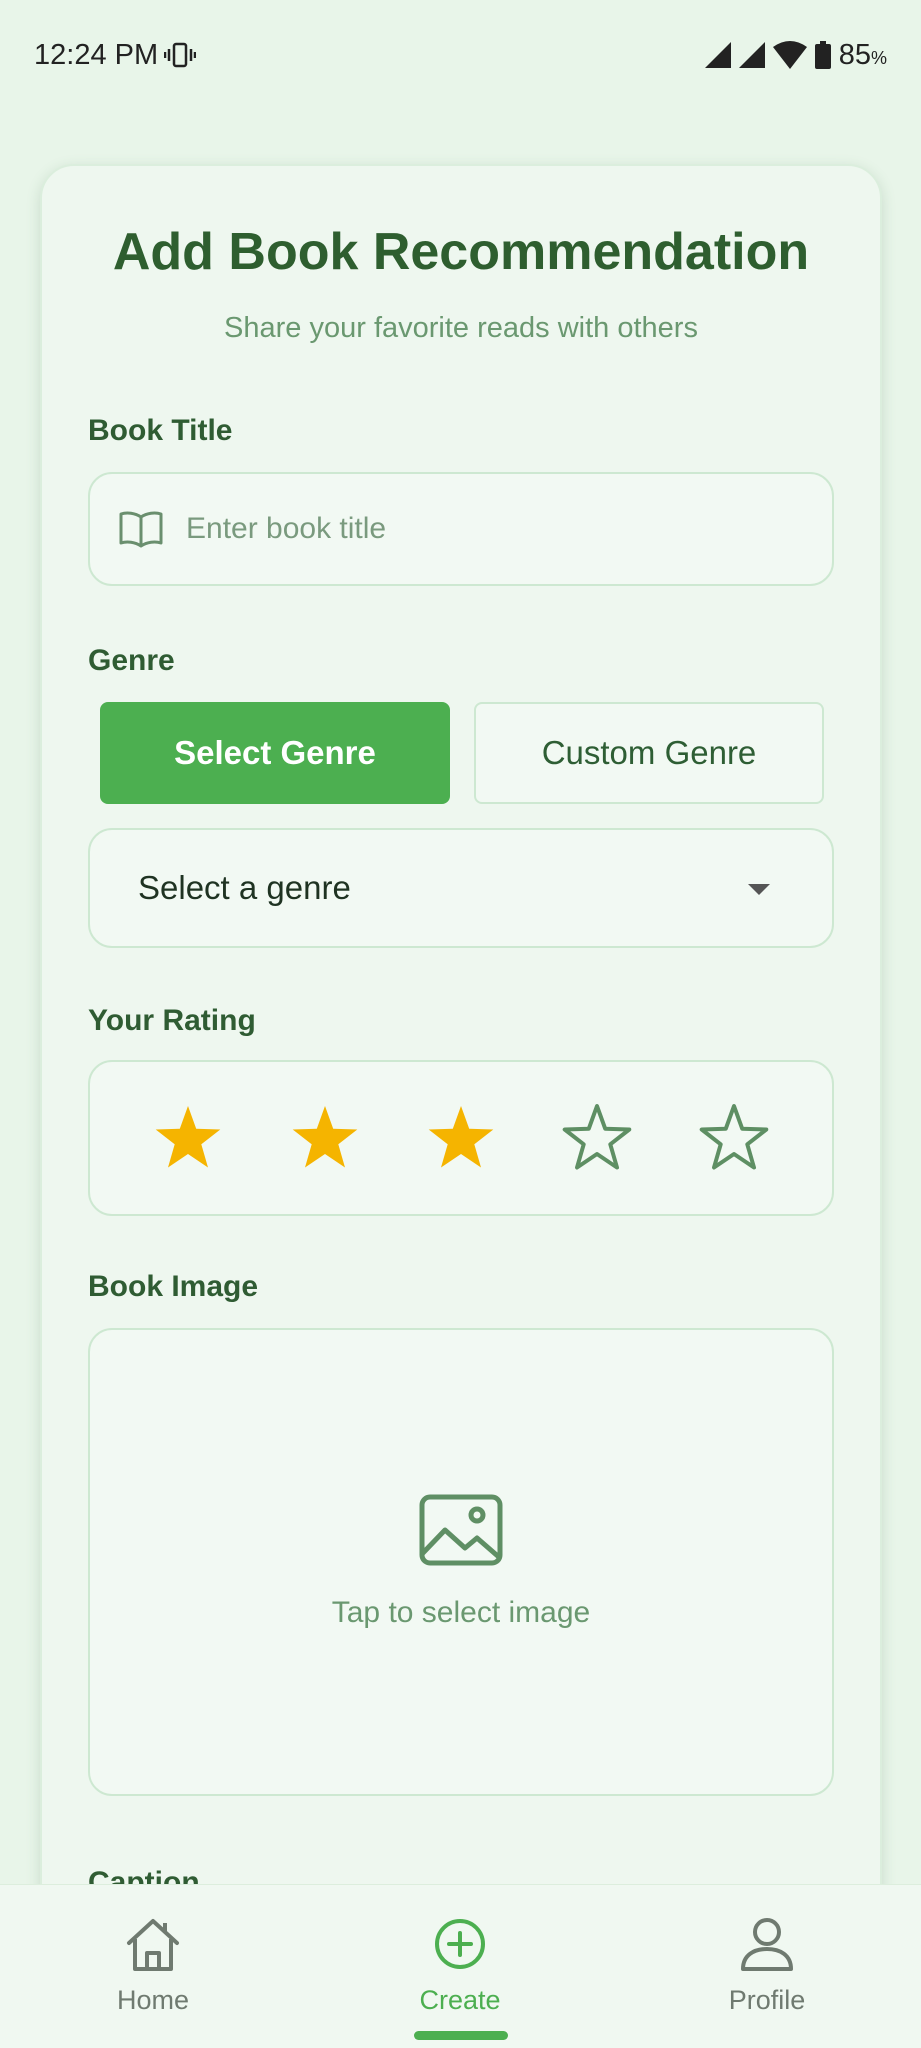 This screenshot has width=921, height=2048. Describe the element at coordinates (172, 1020) in the screenshot. I see `rating-label: Your Rating` at that location.